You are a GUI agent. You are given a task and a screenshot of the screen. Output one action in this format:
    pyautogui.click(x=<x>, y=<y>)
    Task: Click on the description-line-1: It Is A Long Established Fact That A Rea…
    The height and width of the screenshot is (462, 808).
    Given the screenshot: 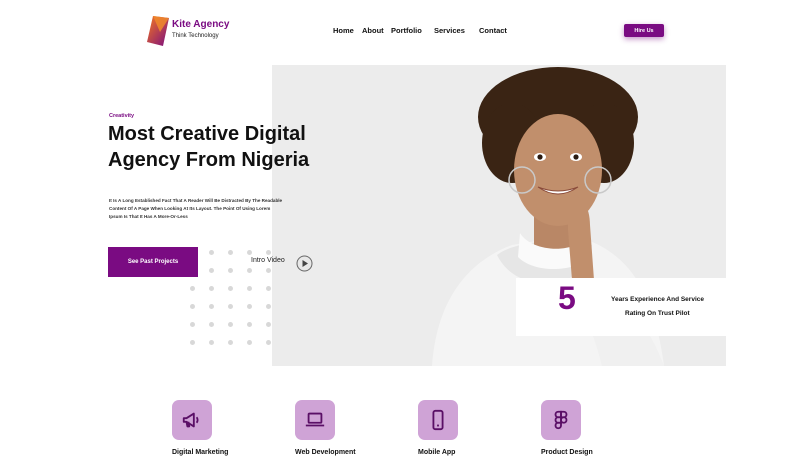 What is the action you would take?
    pyautogui.click(x=196, y=200)
    